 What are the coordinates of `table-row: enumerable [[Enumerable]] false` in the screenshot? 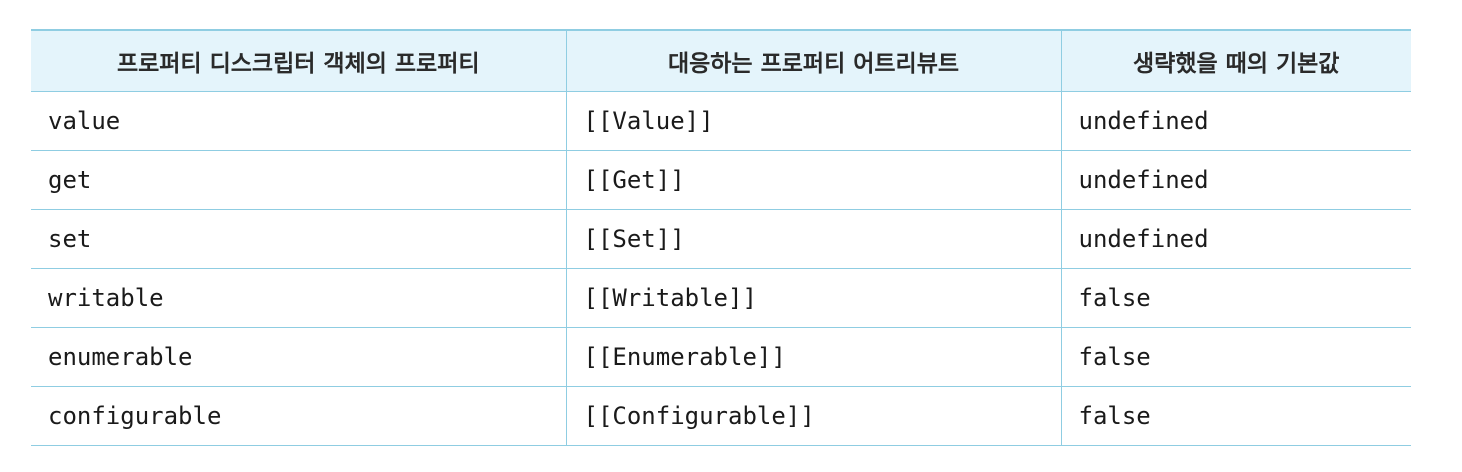 It's located at (721, 357).